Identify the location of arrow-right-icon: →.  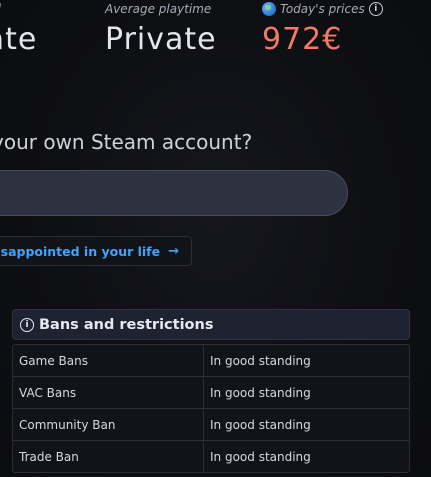
(173, 251).